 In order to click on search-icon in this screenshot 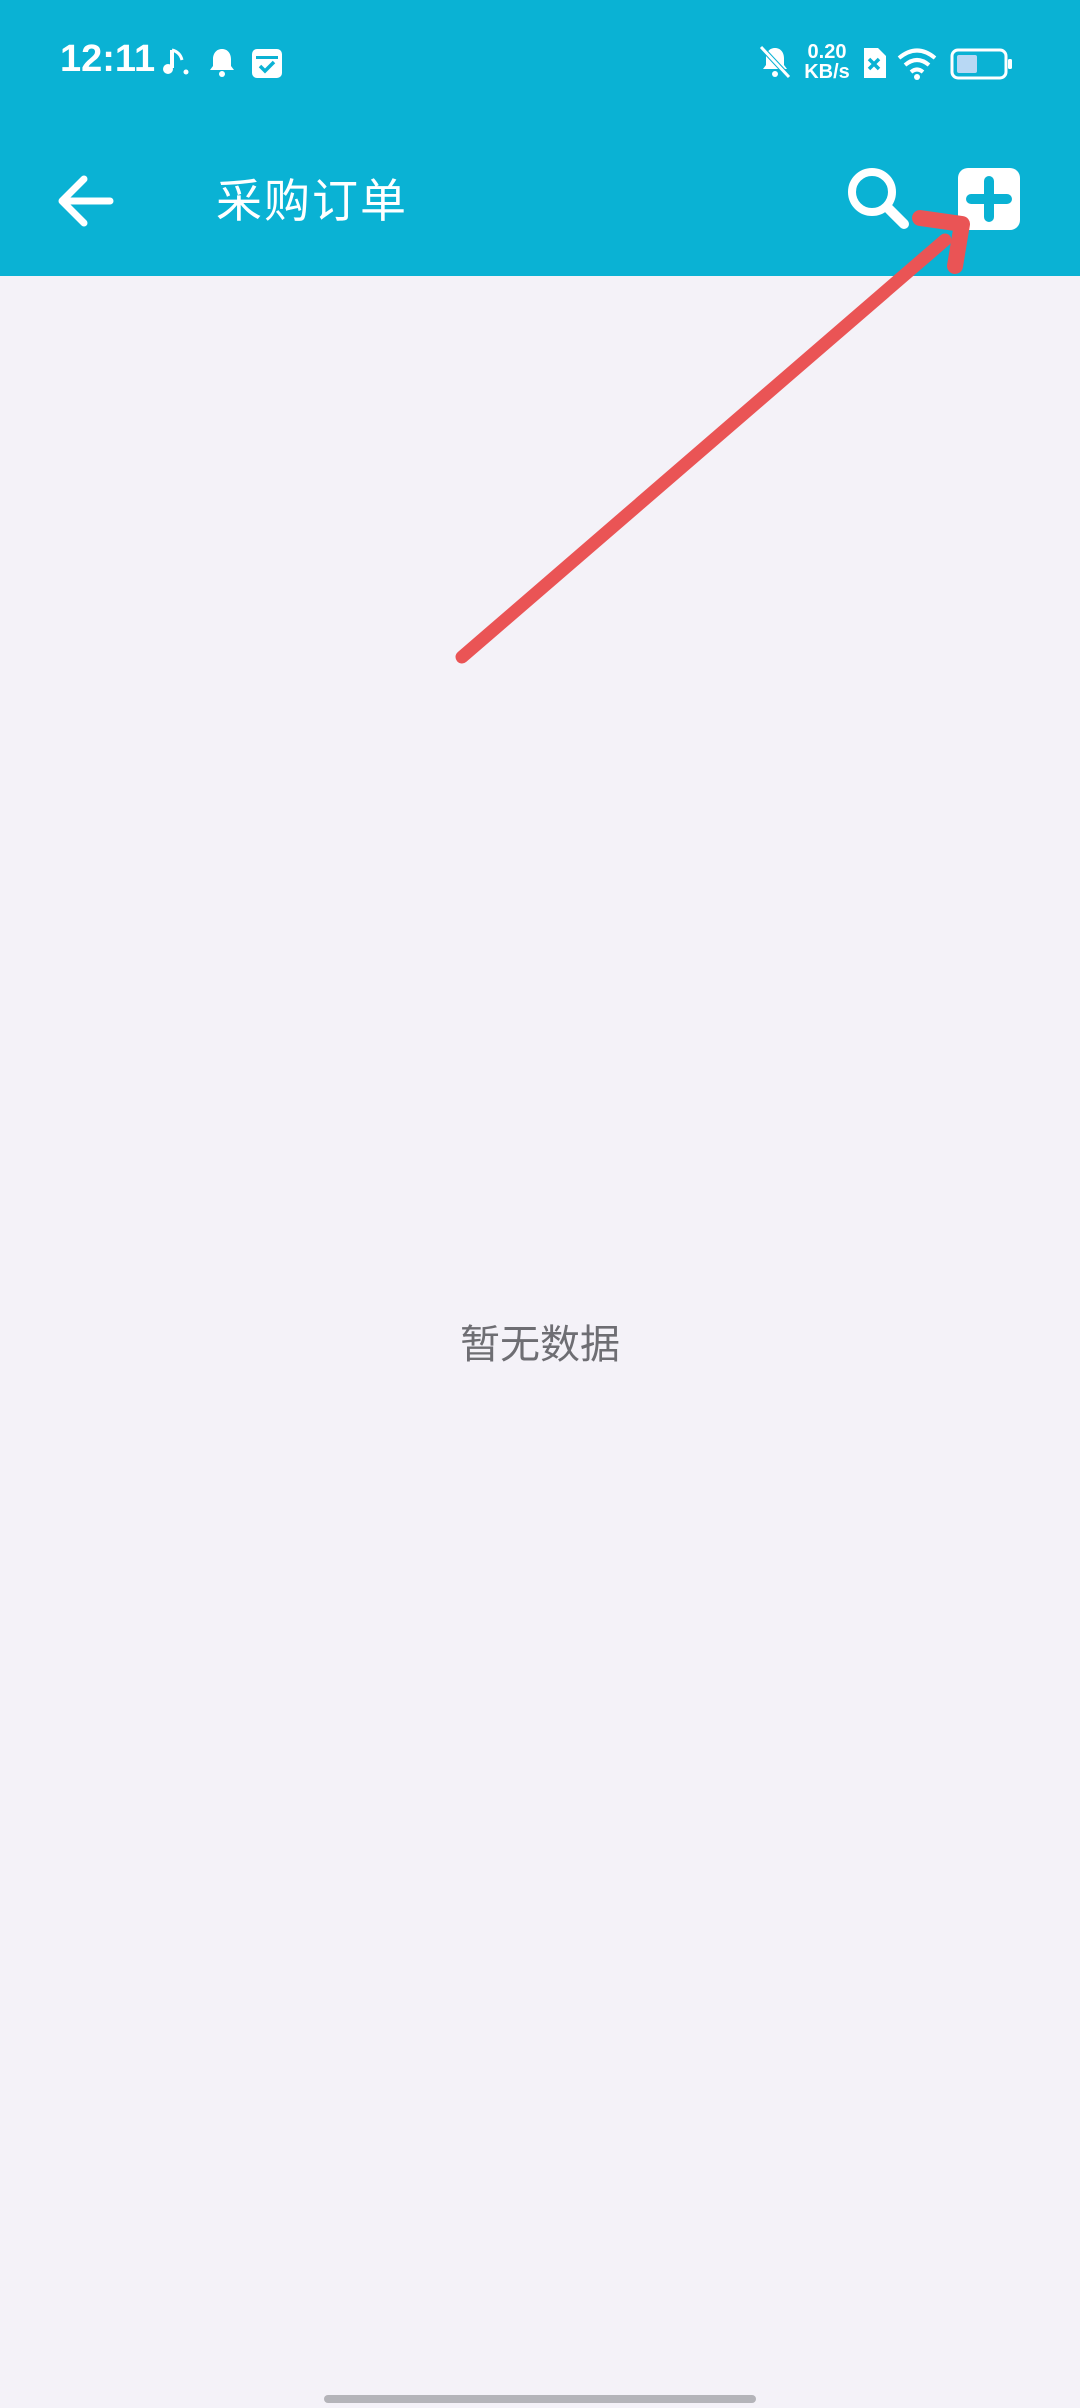, I will do `click(878, 198)`.